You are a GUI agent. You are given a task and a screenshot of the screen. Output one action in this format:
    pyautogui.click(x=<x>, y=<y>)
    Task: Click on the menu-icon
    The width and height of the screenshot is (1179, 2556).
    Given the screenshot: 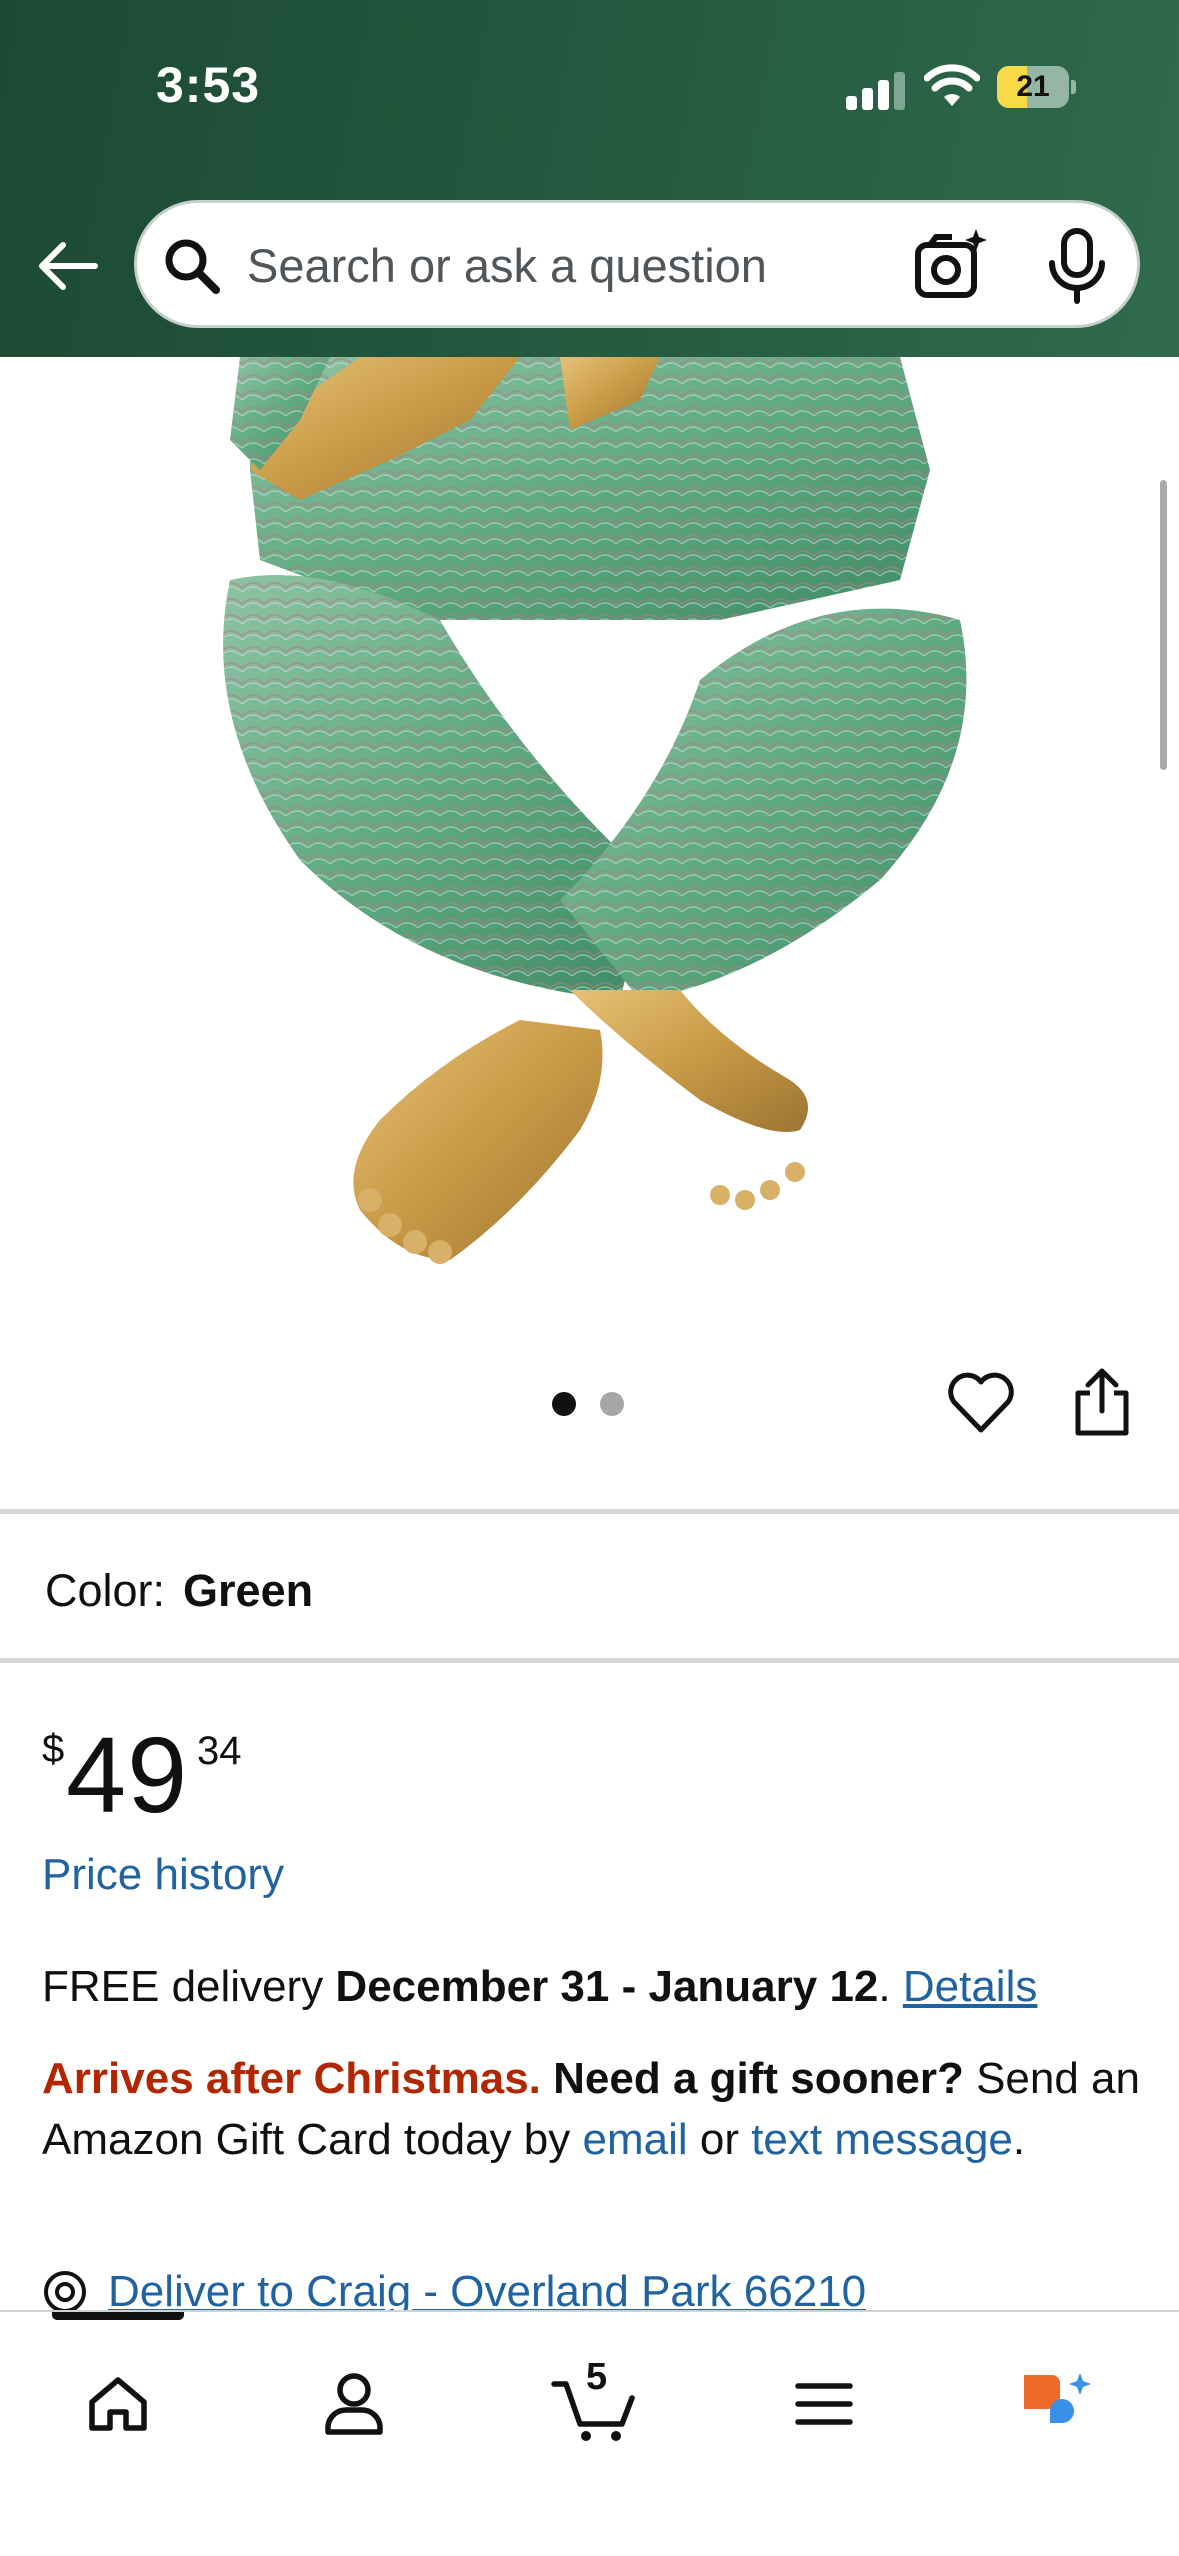 What is the action you would take?
    pyautogui.click(x=824, y=2404)
    